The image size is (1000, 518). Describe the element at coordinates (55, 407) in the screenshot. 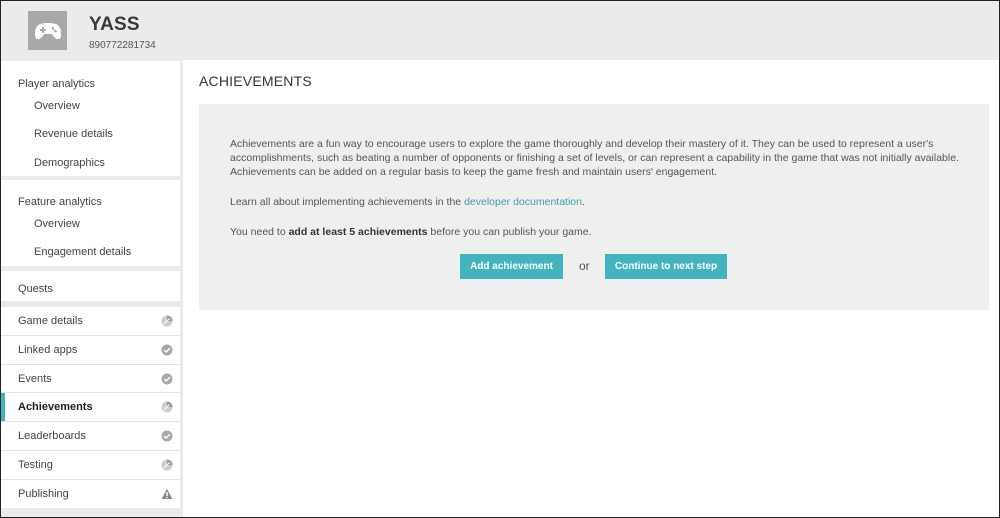

I see `sidebar-item-label: Achievements` at that location.